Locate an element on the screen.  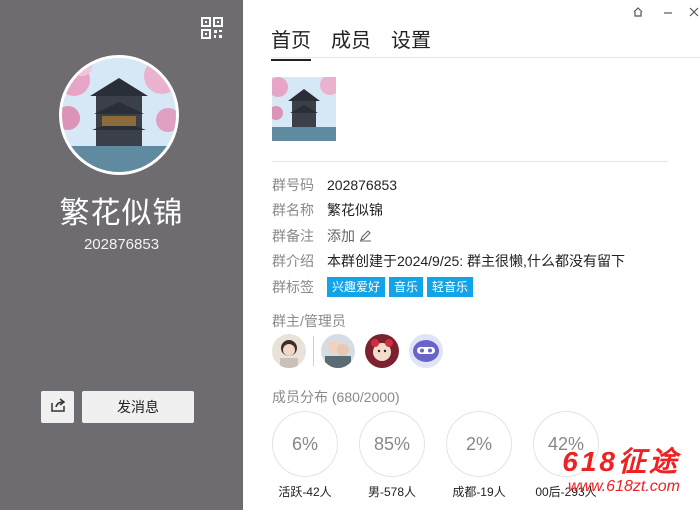
tag-item: 轻音乐 is located at coordinates (450, 286).